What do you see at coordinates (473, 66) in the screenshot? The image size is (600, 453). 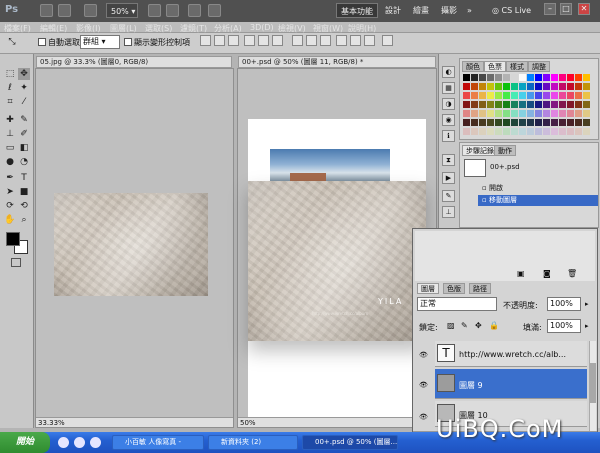 I see `tab-color: 顏色` at bounding box center [473, 66].